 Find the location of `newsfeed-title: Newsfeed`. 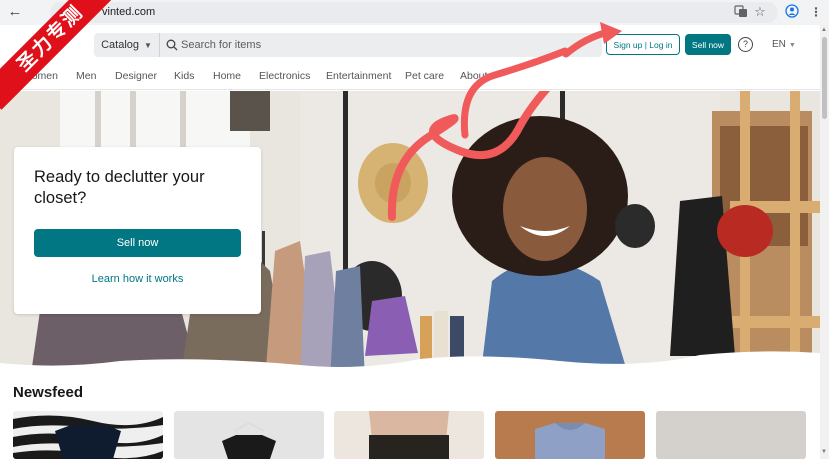

newsfeed-title: Newsfeed is located at coordinates (48, 392).